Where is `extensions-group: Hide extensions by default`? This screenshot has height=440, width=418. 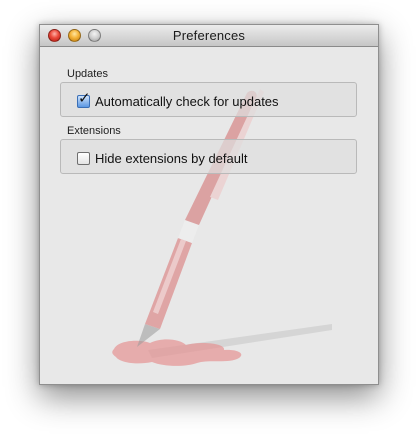
extensions-group: Hide extensions by default is located at coordinates (208, 156).